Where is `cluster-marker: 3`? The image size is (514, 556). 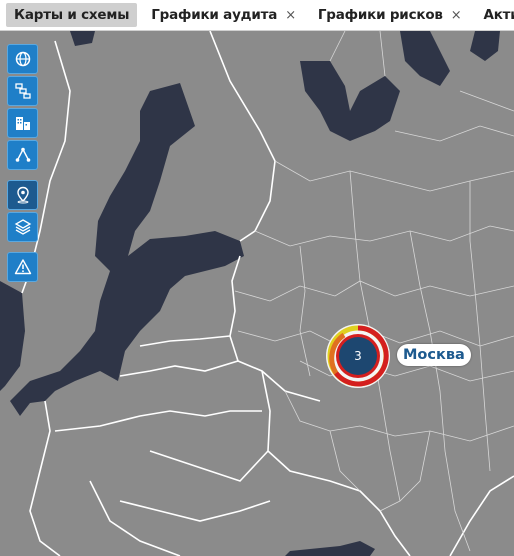 cluster-marker: 3 is located at coordinates (358, 356).